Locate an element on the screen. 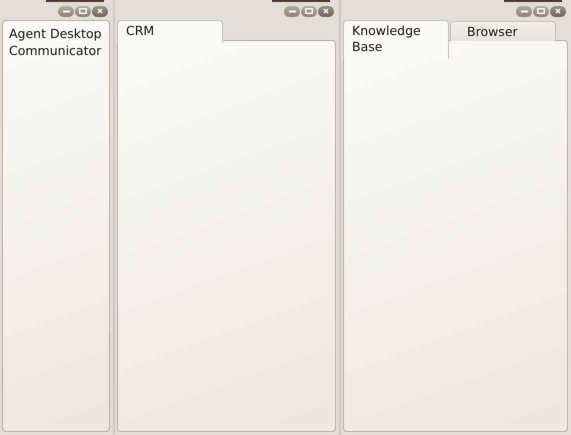 The image size is (571, 435). tab: Knowledge Base is located at coordinates (396, 39).